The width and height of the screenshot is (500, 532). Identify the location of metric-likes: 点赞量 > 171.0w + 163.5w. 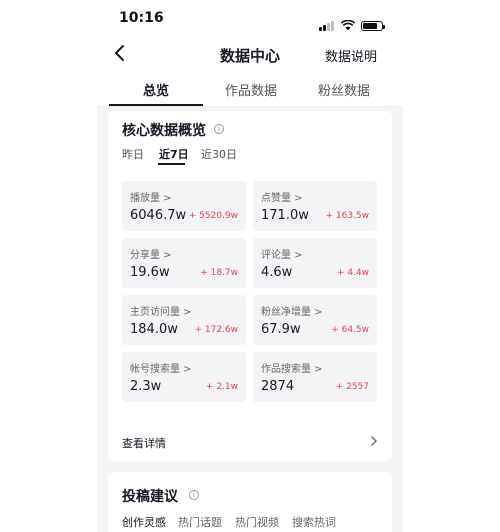
(315, 206).